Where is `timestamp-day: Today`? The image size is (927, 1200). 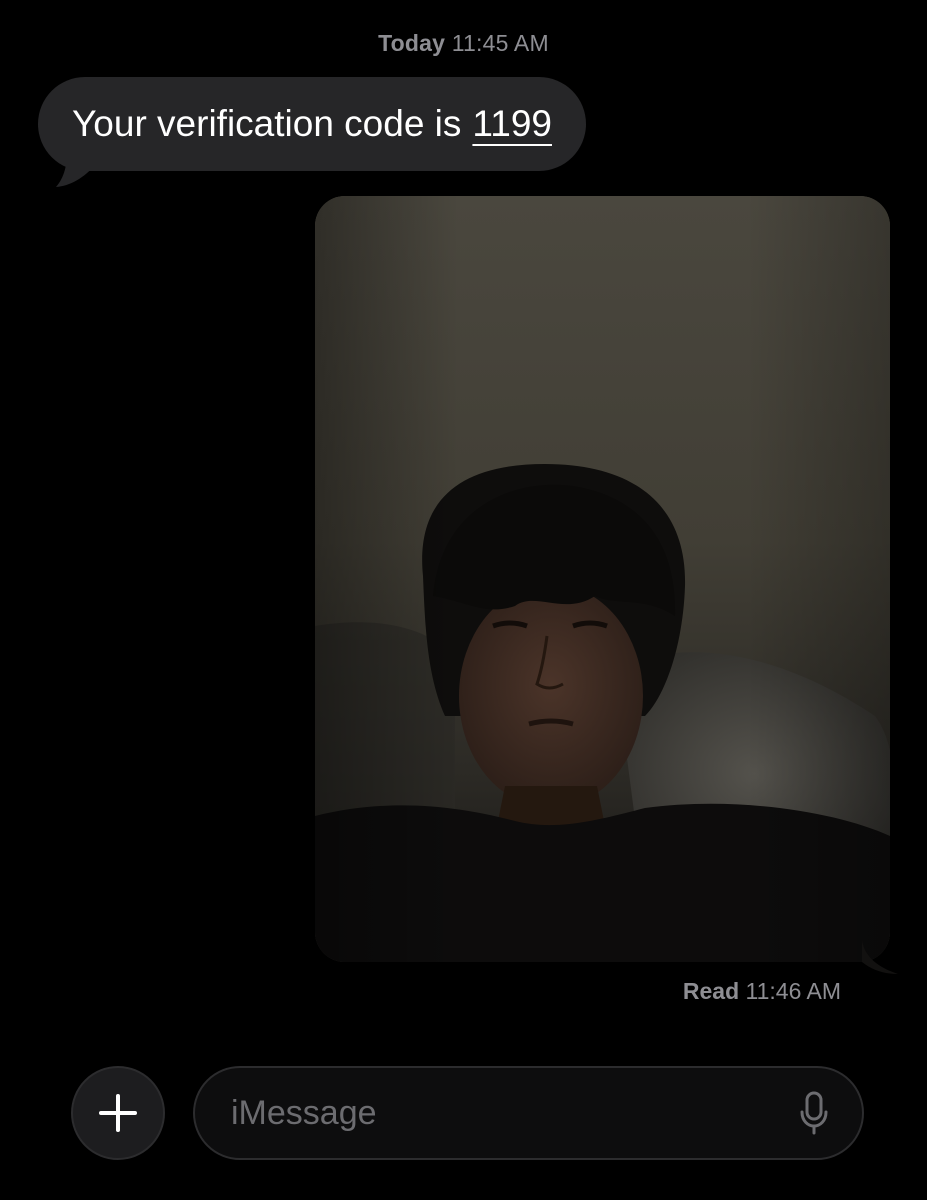 timestamp-day: Today is located at coordinates (412, 43).